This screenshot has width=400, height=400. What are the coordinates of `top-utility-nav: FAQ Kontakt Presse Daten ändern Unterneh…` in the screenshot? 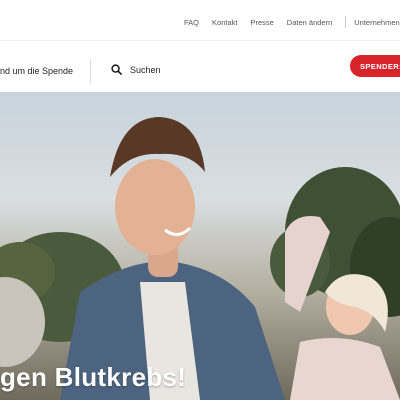 It's located at (292, 22).